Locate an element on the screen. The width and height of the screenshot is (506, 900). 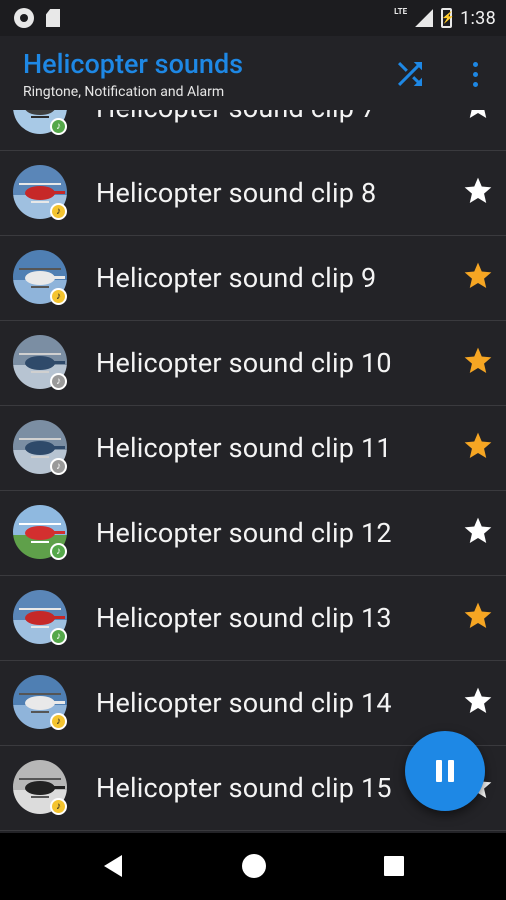
list-item: ♪ Helicopter sound clip 10 is located at coordinates (253, 363).